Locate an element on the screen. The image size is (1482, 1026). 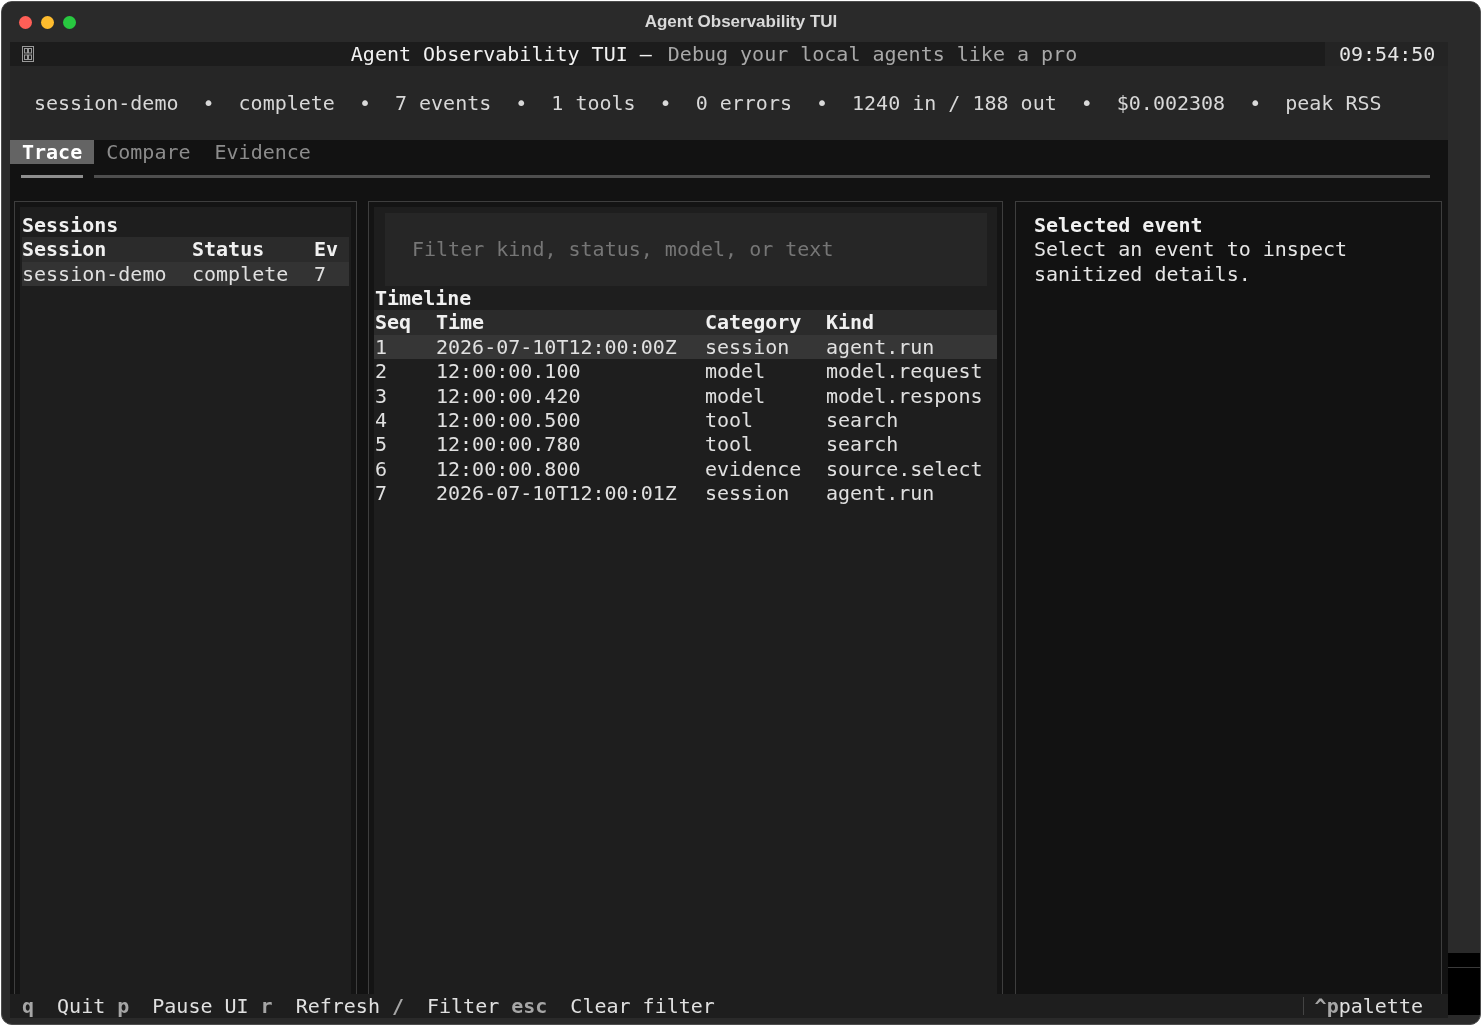
table-cell-text: 2026-07-10T12:00:00Z is located at coordinates (557, 347).